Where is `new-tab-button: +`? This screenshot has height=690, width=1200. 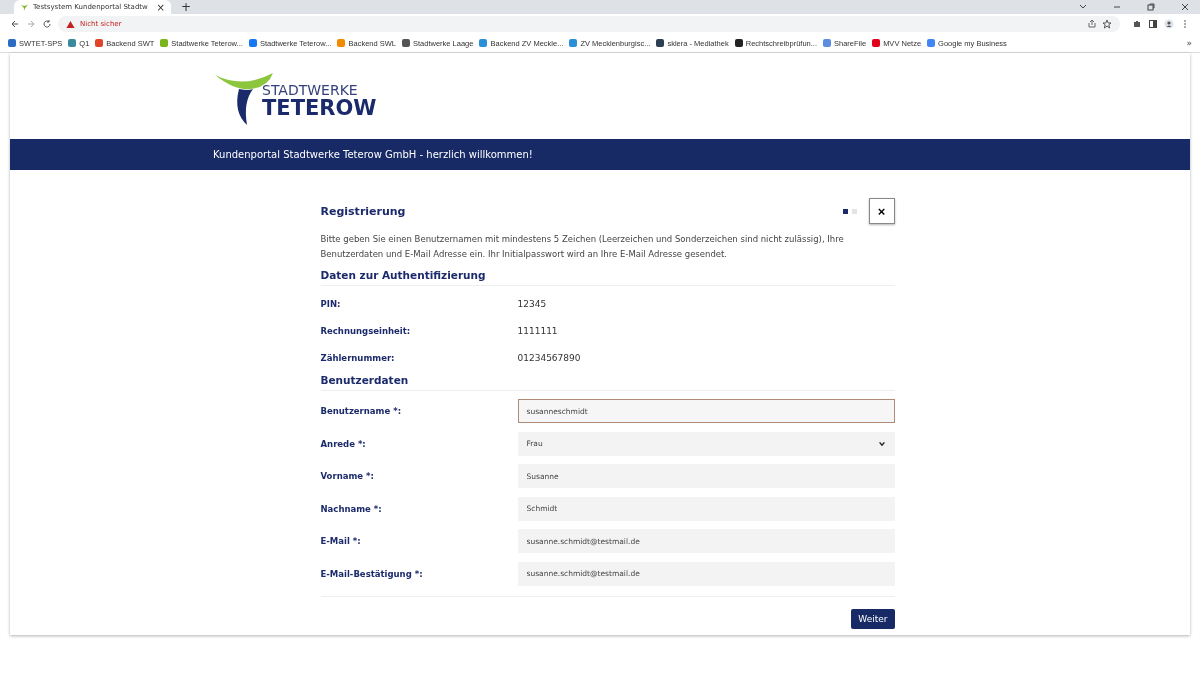 new-tab-button: + is located at coordinates (186, 7).